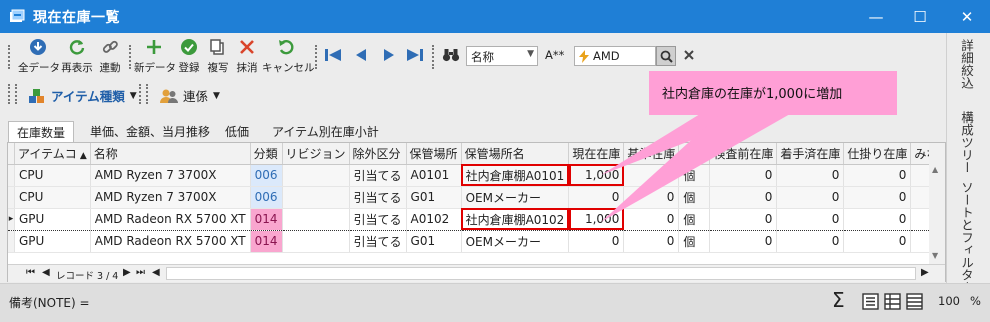 The height and width of the screenshot is (322, 990). Describe the element at coordinates (935, 255) in the screenshot. I see `scroll-down-icon: ▼` at that location.